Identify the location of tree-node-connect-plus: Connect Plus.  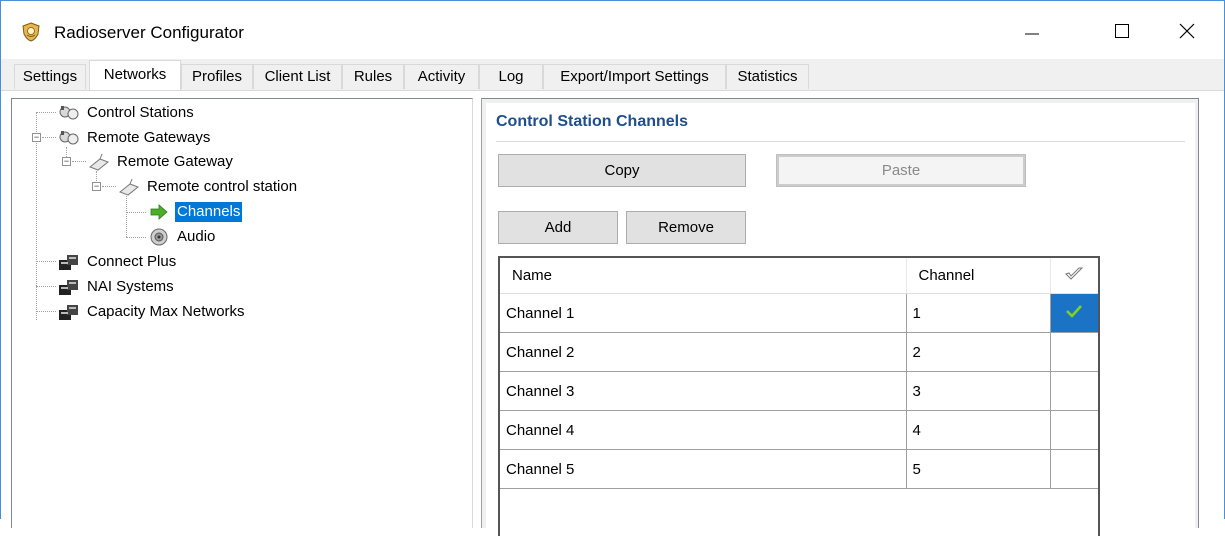
(118, 262).